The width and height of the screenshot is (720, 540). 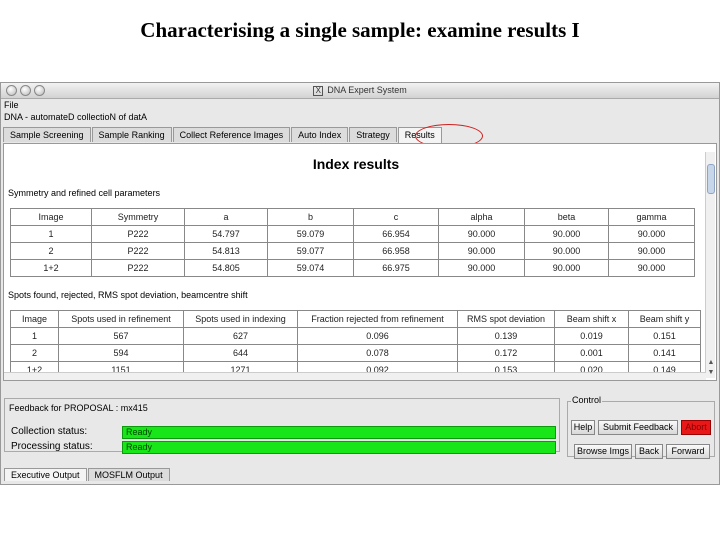 What do you see at coordinates (11, 105) in the screenshot?
I see `menu-file: File` at bounding box center [11, 105].